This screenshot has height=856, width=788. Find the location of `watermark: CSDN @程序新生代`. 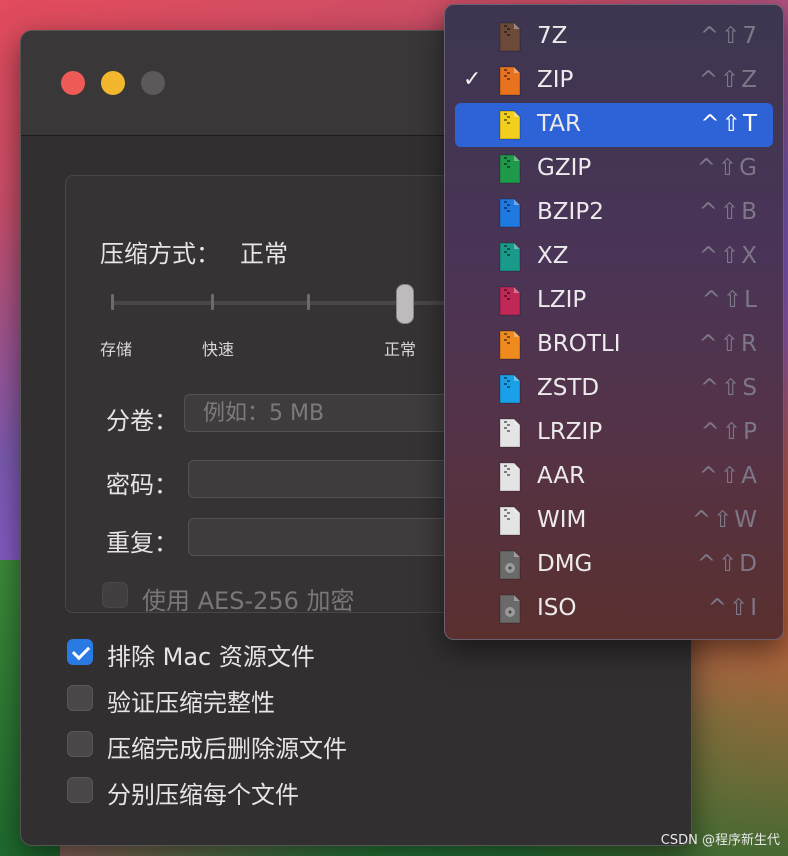

watermark: CSDN @程序新生代 is located at coordinates (720, 840).